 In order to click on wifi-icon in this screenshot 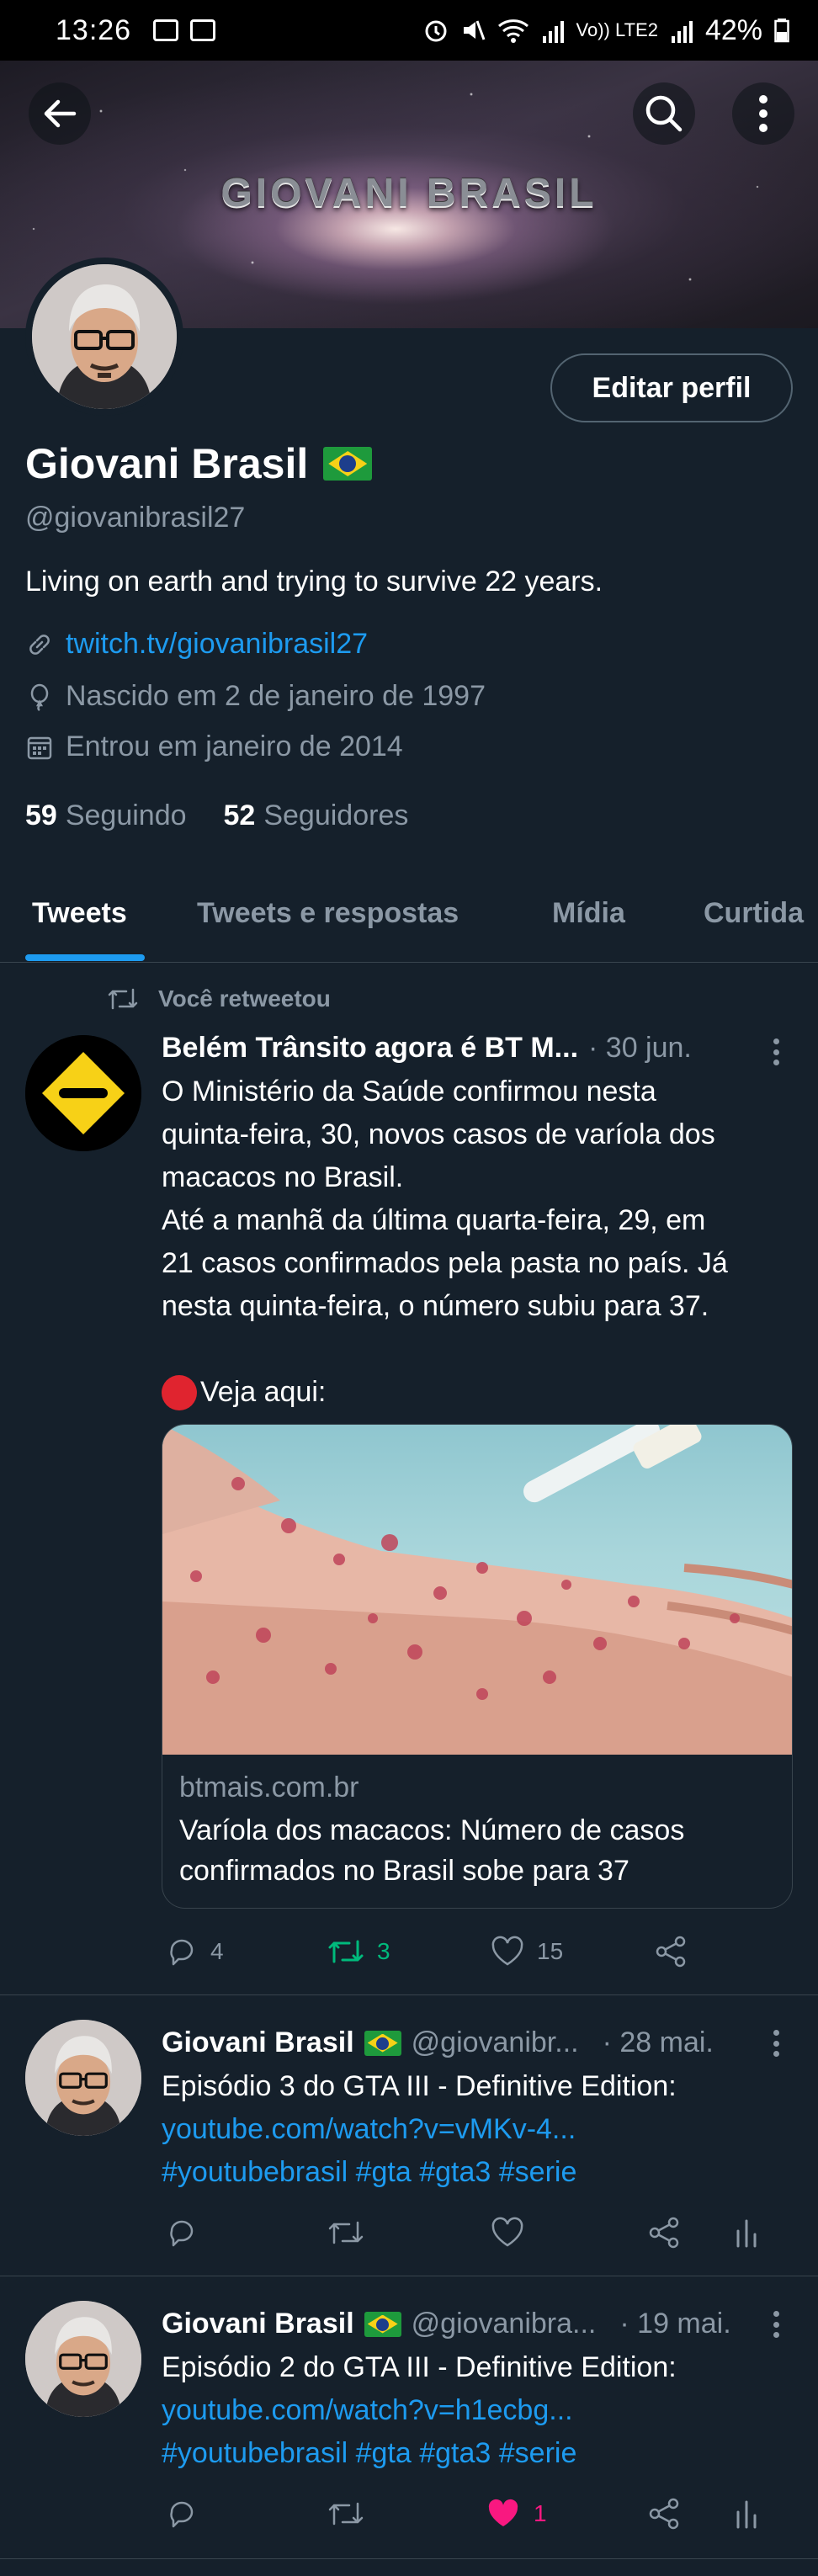, I will do `click(513, 31)`.